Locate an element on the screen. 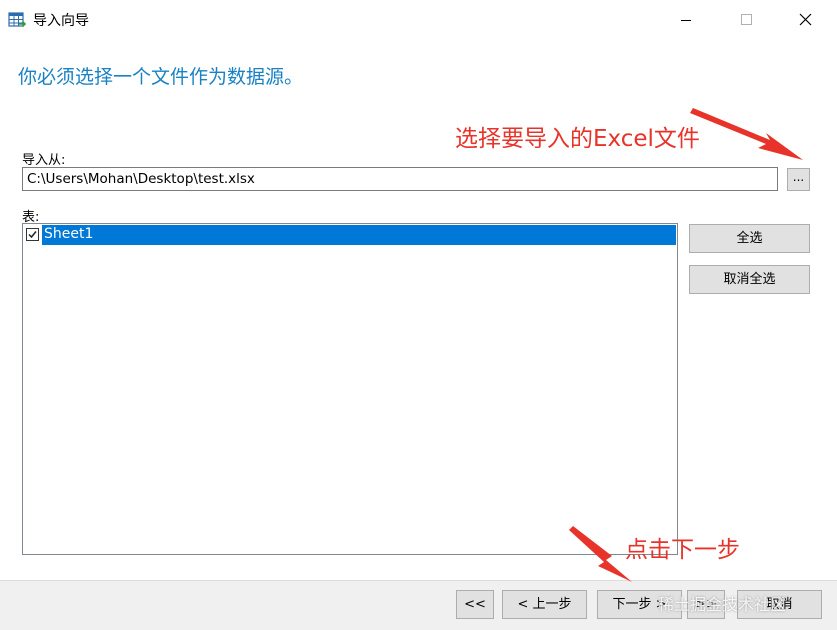 This screenshot has width=837, height=630. deselect-all-button: 取消全选 is located at coordinates (749, 279).